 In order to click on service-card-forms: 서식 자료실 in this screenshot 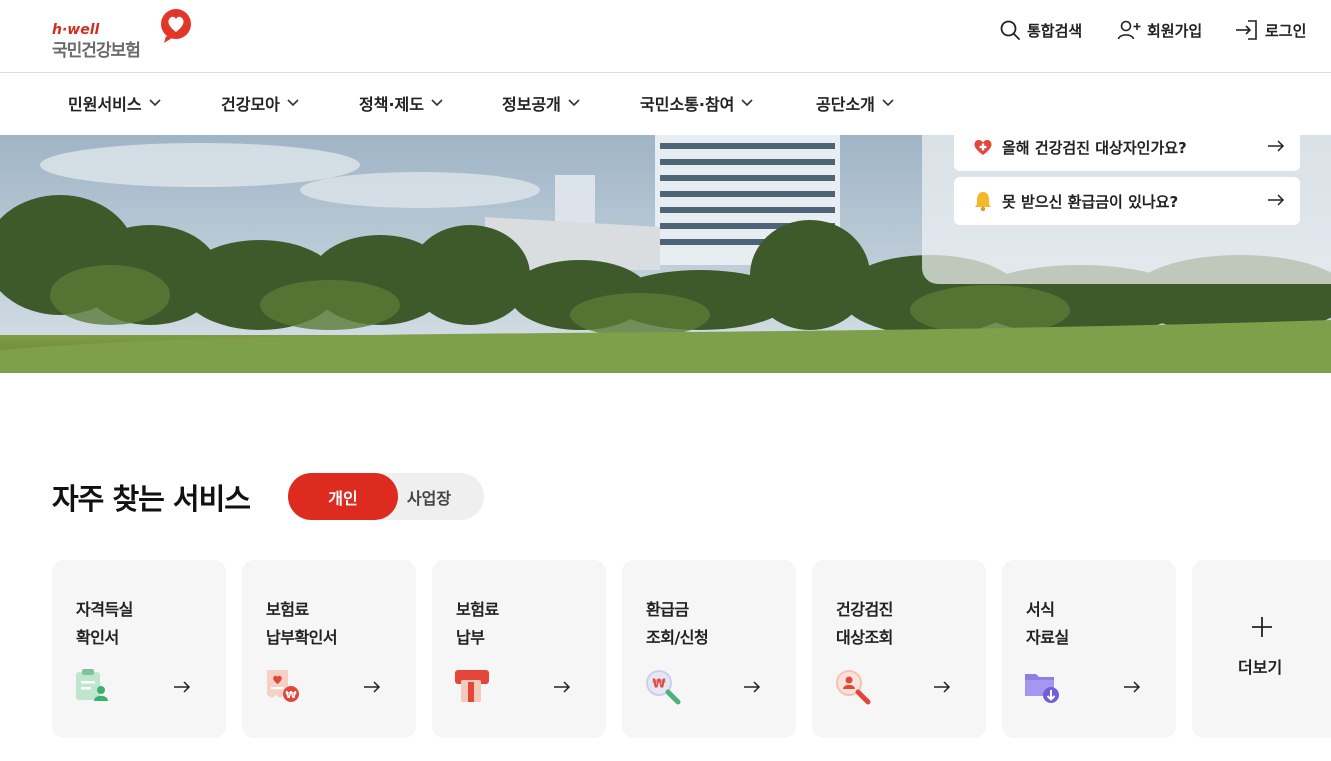, I will do `click(1089, 649)`.